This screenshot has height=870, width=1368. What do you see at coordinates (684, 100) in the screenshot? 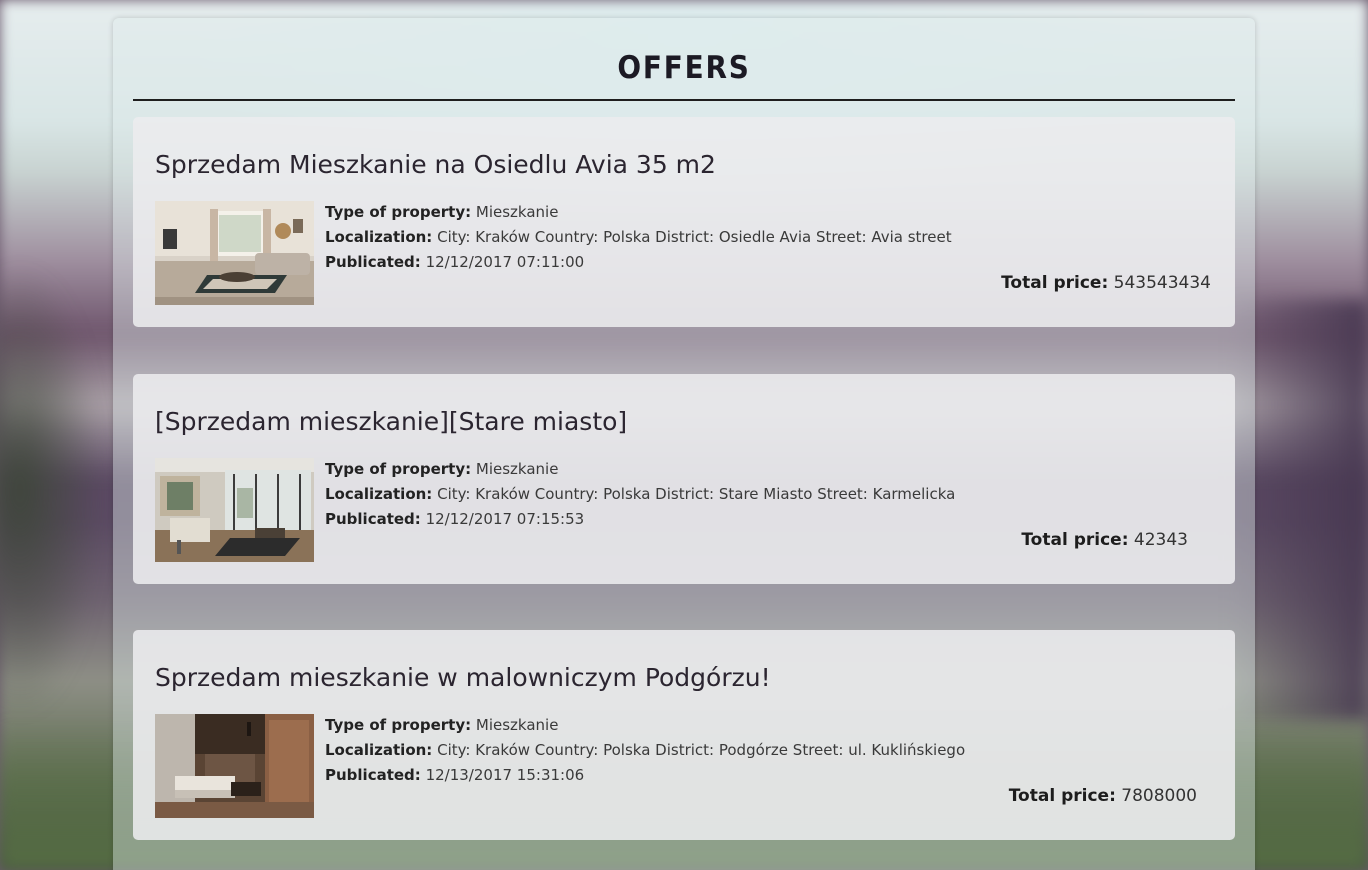
I see `title-divider` at bounding box center [684, 100].